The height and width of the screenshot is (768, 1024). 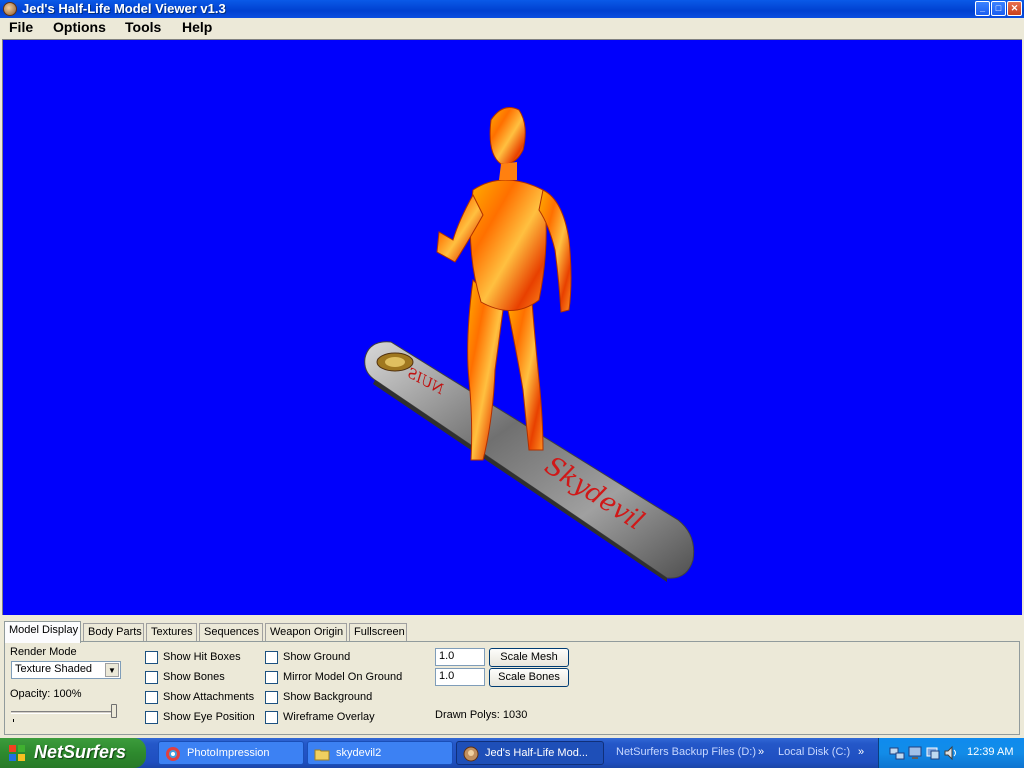 I want to click on window-title: Jed's Half-Life Model Viewer v1.3, so click(x=124, y=8).